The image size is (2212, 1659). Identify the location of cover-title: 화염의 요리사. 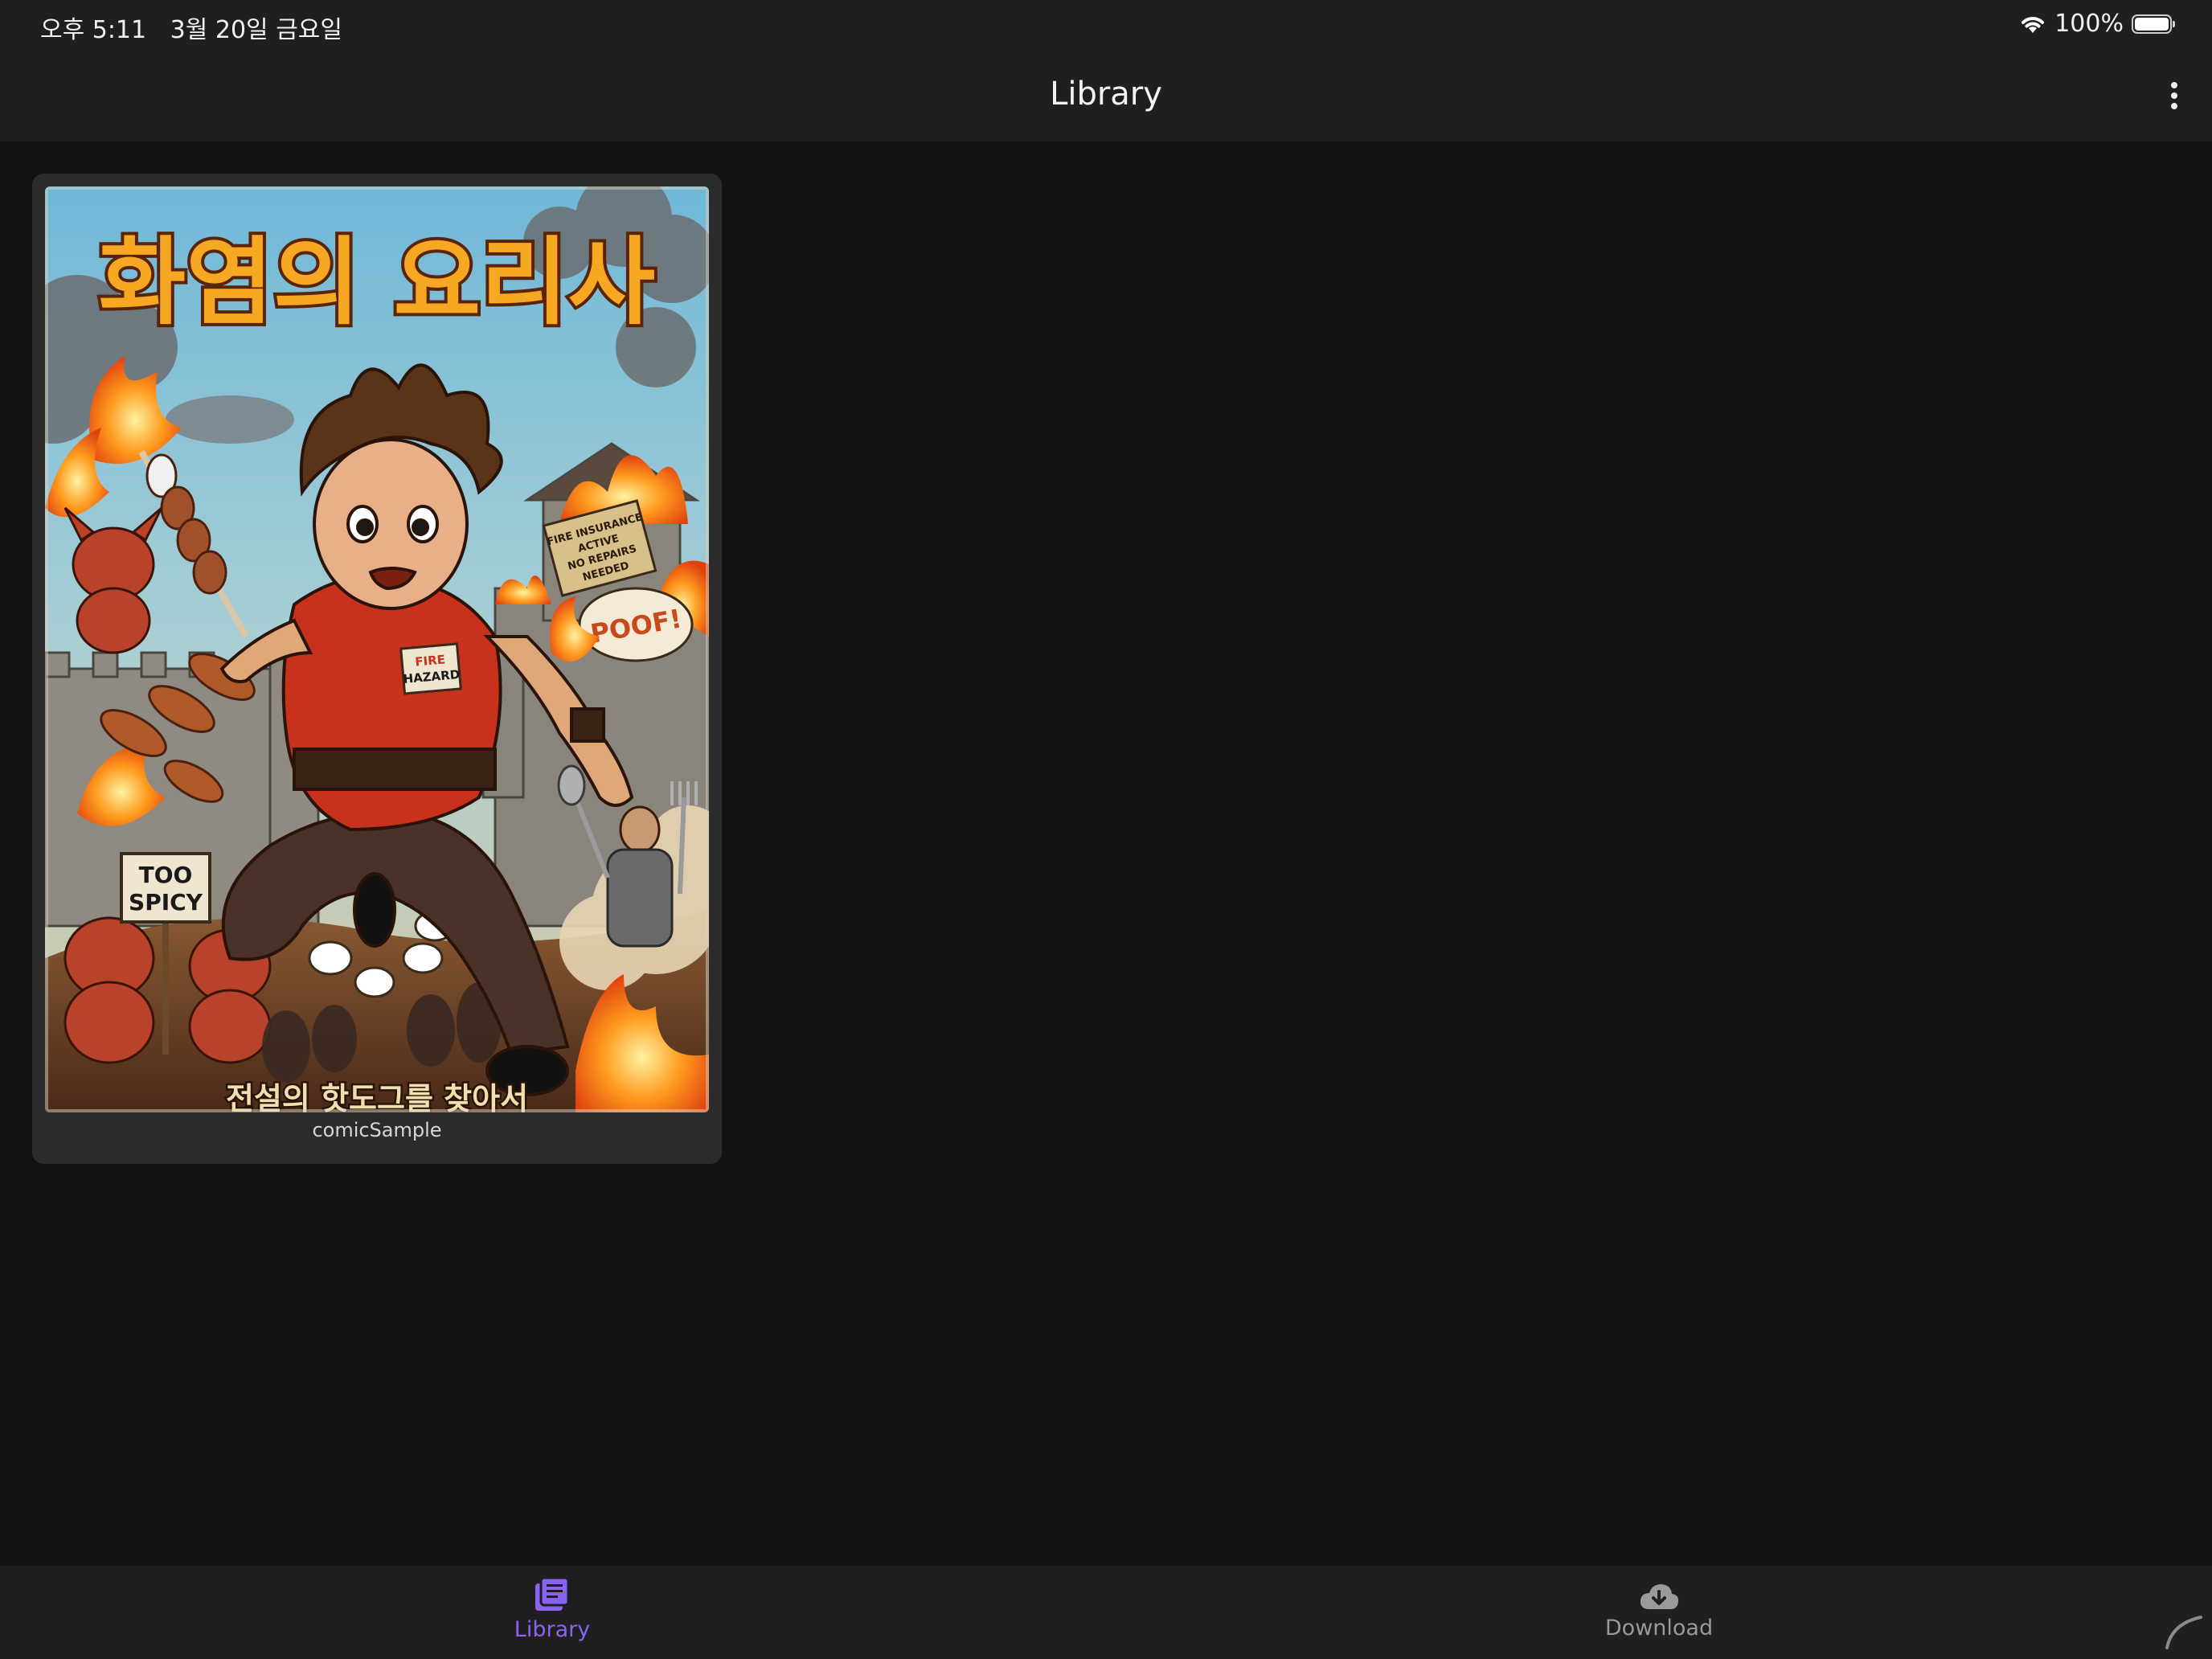
(377, 282).